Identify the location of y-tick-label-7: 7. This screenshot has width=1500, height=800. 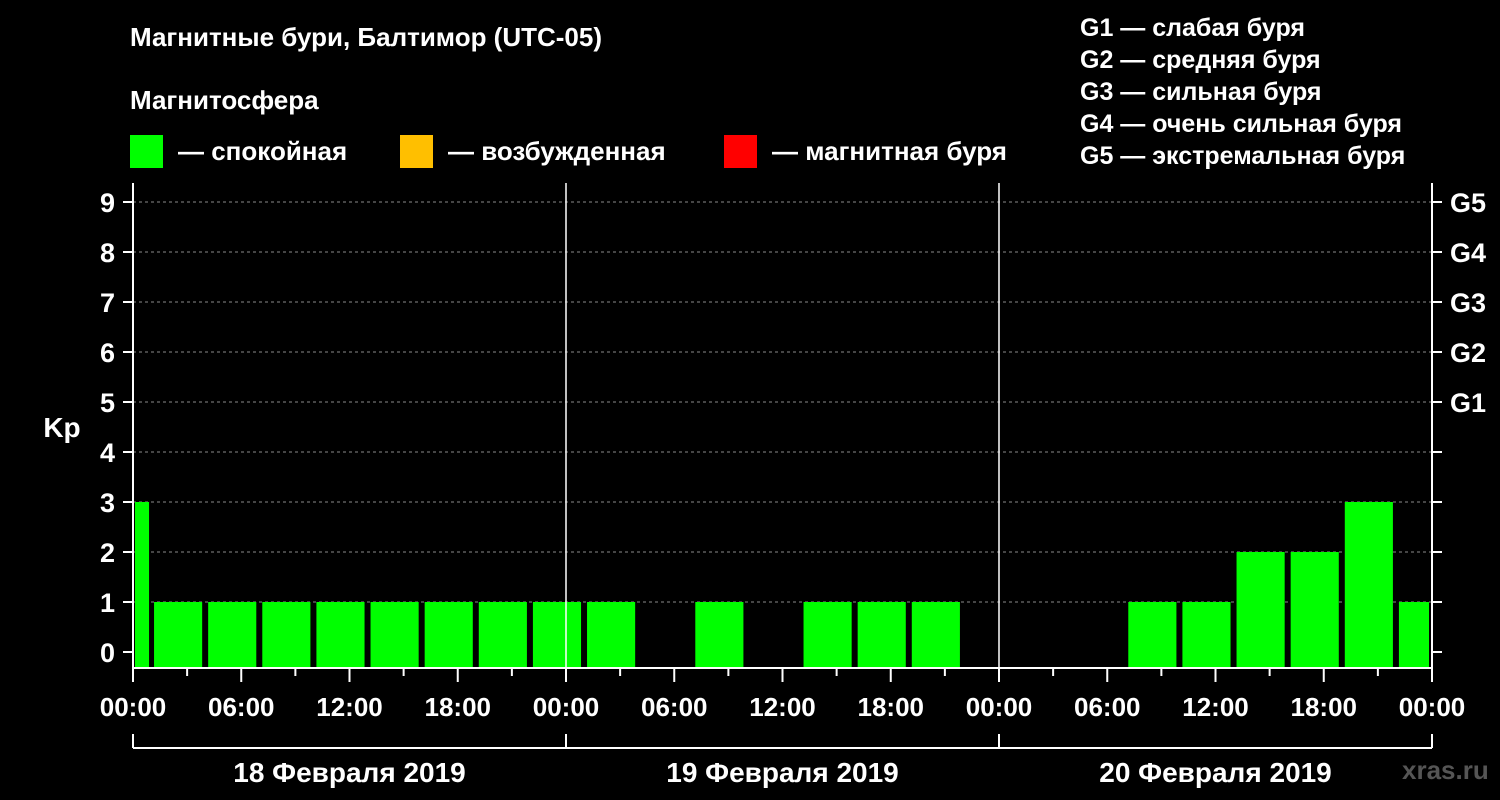
(107, 303).